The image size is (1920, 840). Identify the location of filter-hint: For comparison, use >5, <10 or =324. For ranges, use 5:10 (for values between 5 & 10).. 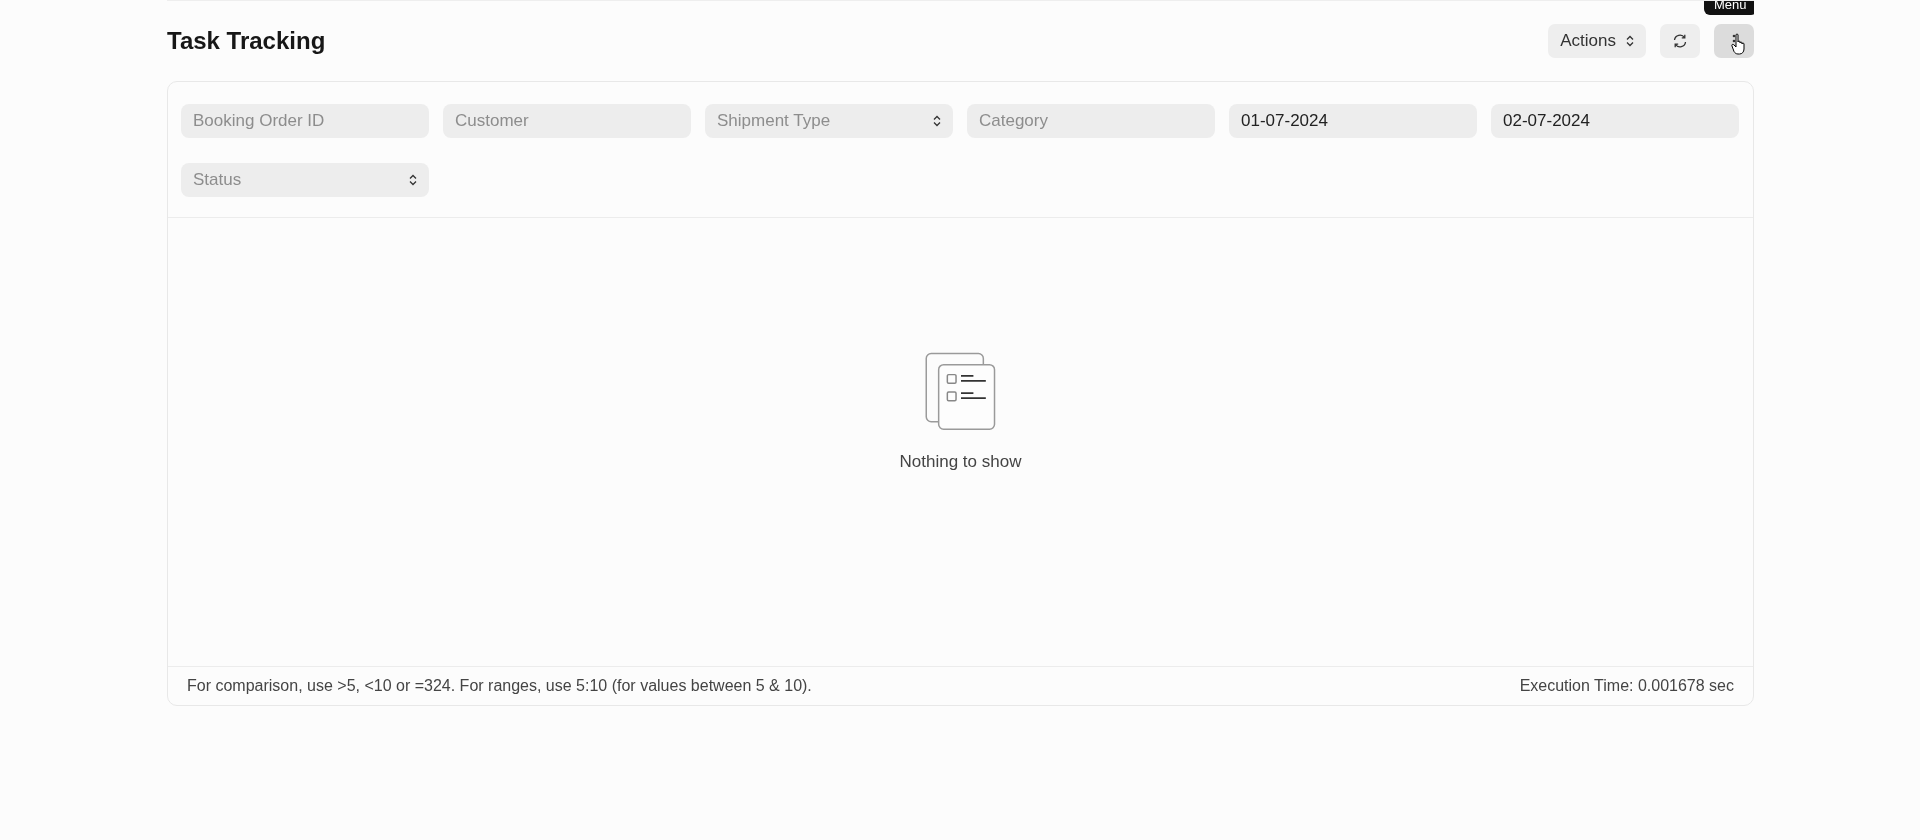
(499, 686).